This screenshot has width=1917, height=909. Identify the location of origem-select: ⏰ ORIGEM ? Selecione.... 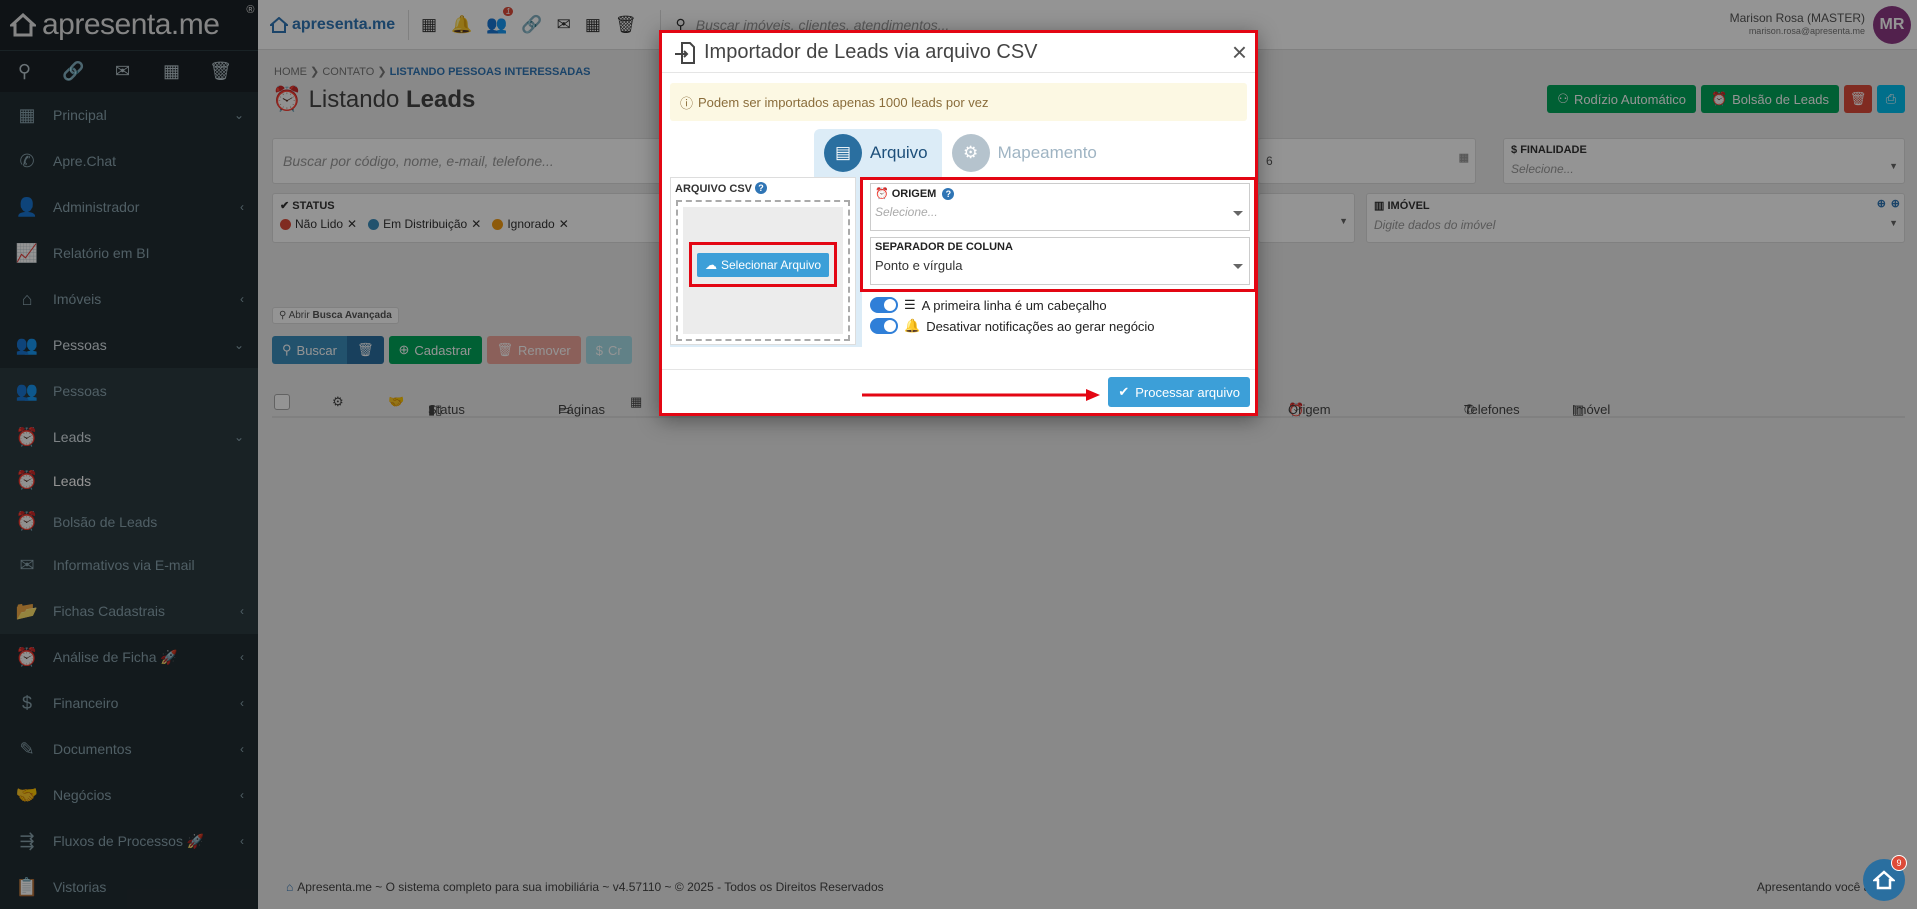
(1060, 207).